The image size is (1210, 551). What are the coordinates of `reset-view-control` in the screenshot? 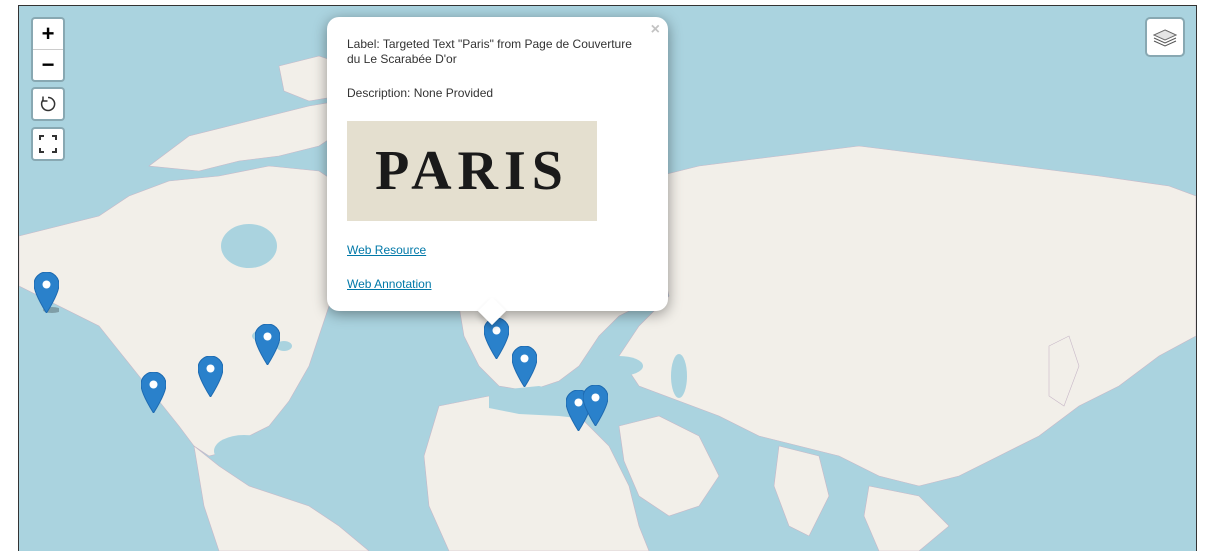 It's located at (48, 104).